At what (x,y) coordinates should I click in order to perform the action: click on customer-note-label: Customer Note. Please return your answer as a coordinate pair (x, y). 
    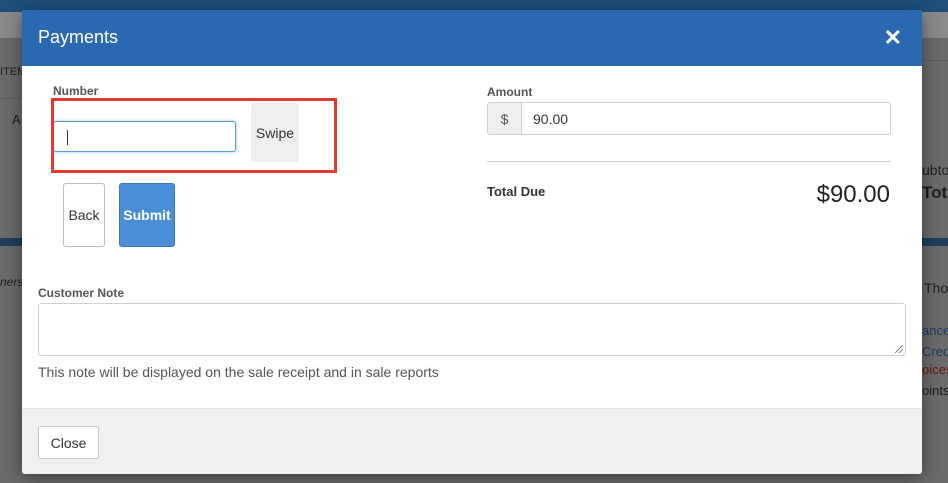
    Looking at the image, I should click on (81, 293).